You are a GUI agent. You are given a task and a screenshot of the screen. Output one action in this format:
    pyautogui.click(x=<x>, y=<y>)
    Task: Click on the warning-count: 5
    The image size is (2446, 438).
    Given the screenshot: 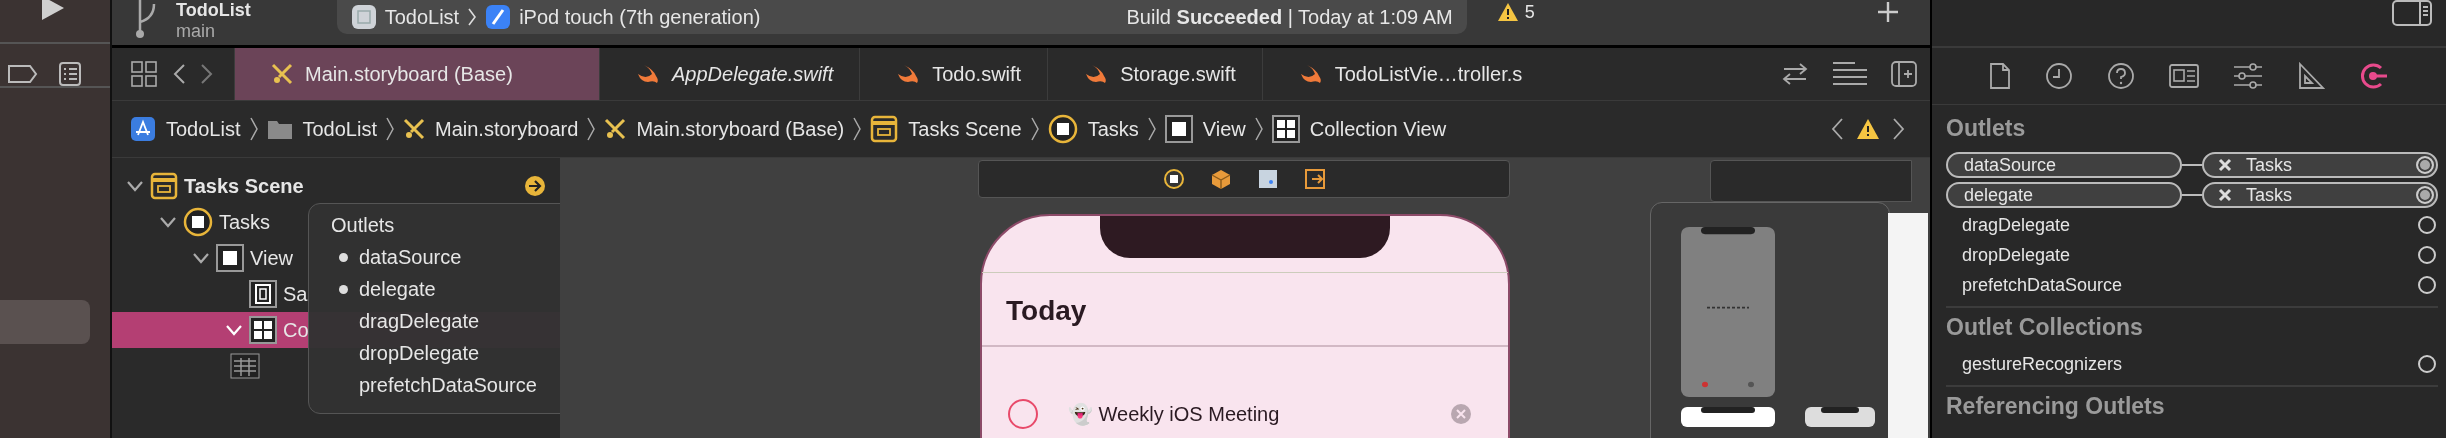 What is the action you would take?
    pyautogui.click(x=1529, y=12)
    